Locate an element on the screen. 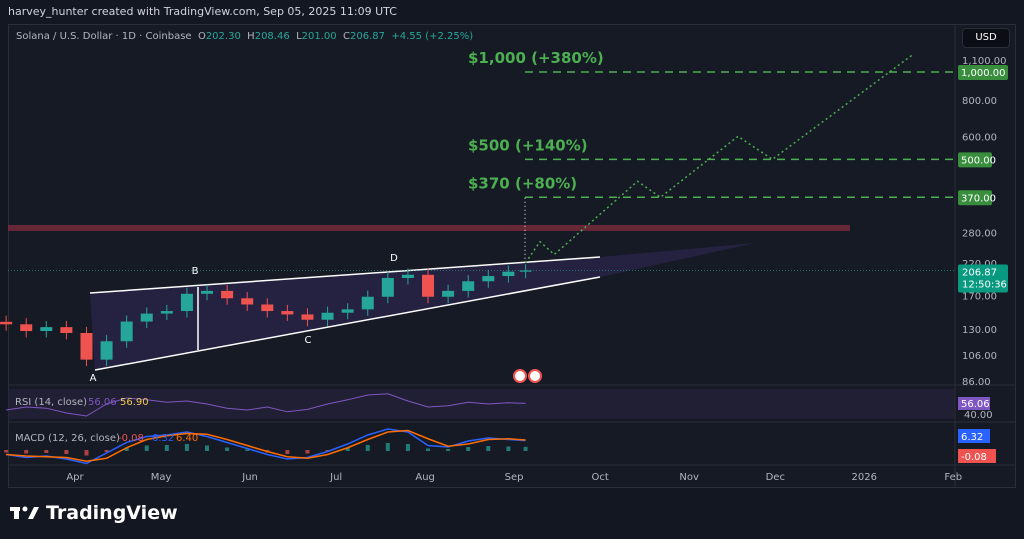 This screenshot has width=1024, height=539. symbol-title: Solana / U.S. Dollar · 1D · Coinbase is located at coordinates (104, 36).